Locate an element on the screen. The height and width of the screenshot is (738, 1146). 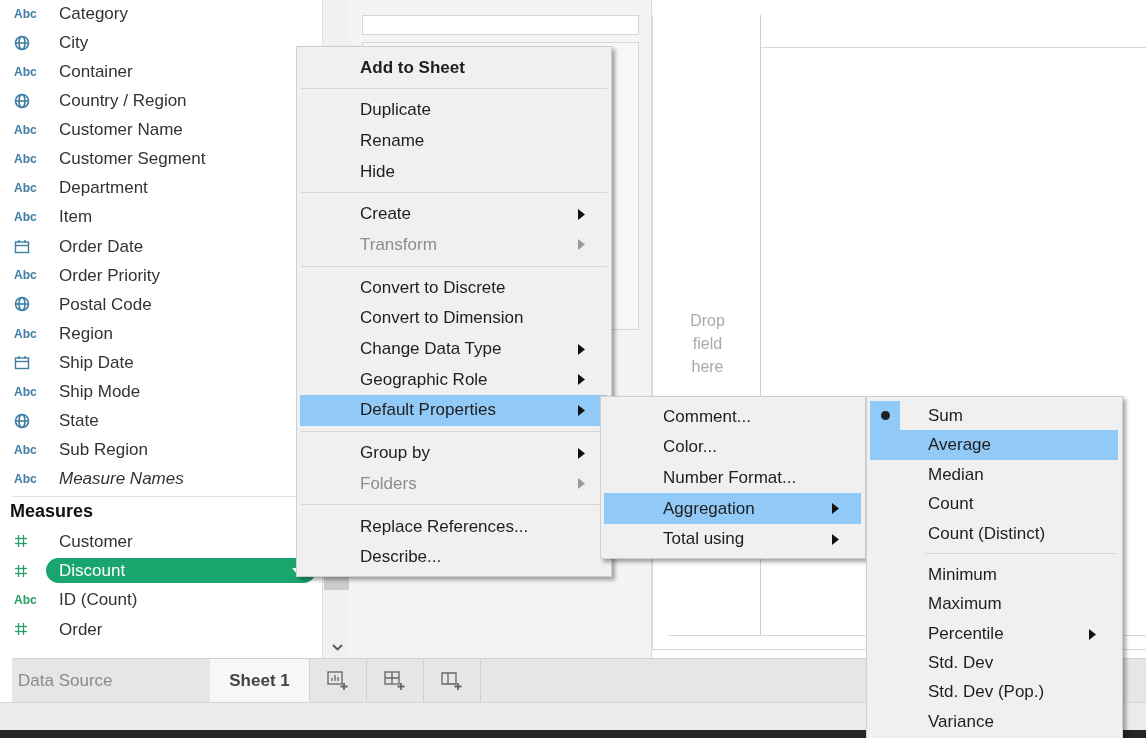
field-name: Ship Date is located at coordinates (96, 362).